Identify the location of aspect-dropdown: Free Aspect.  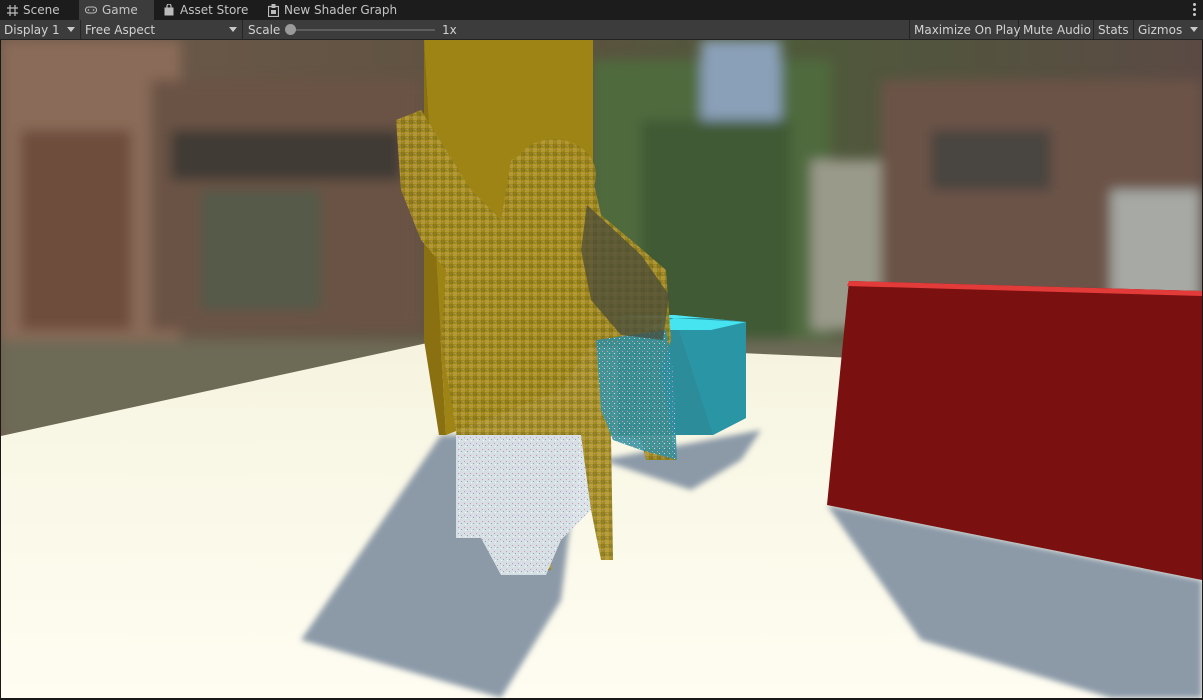
(162, 29).